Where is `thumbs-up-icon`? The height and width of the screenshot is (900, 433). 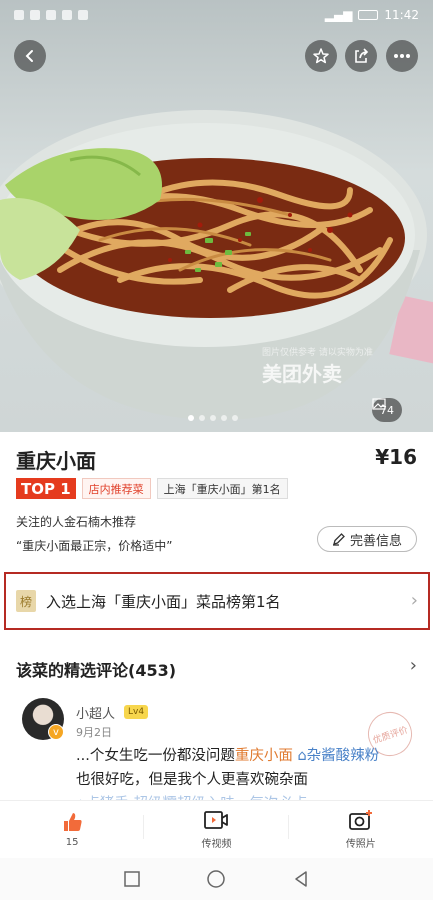 thumbs-up-icon is located at coordinates (73, 822).